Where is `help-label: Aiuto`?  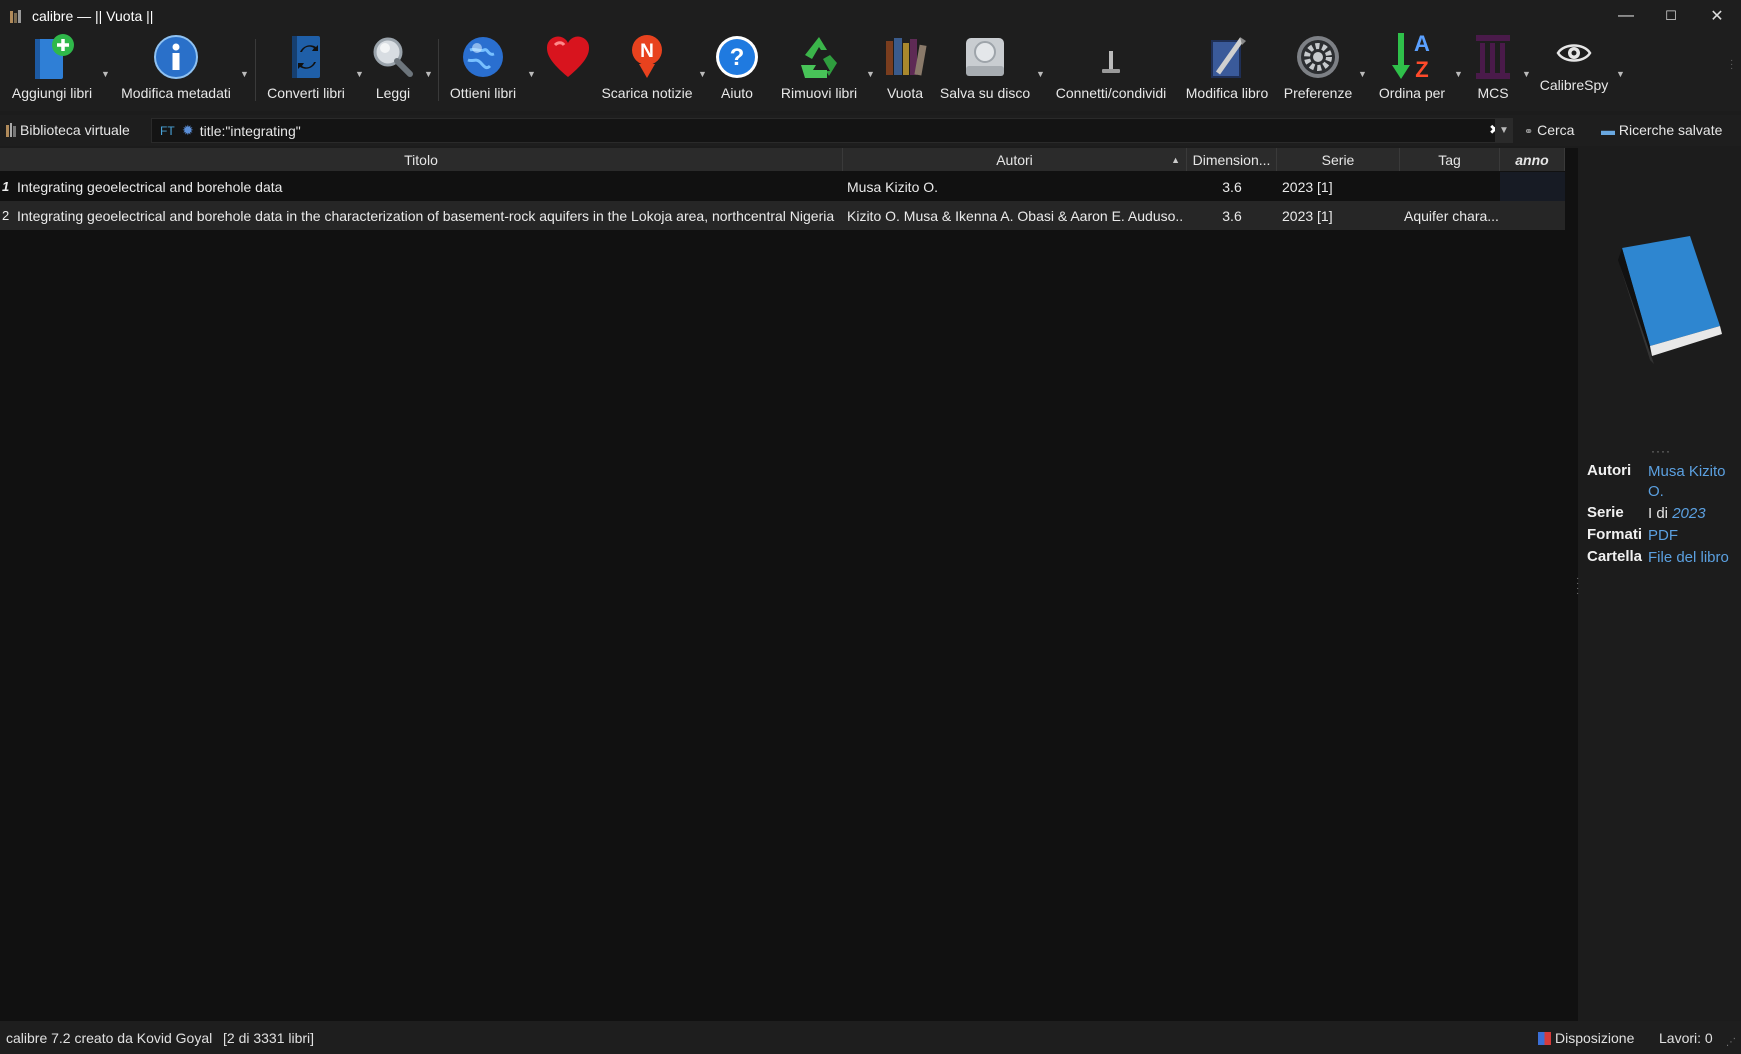 help-label: Aiuto is located at coordinates (737, 93).